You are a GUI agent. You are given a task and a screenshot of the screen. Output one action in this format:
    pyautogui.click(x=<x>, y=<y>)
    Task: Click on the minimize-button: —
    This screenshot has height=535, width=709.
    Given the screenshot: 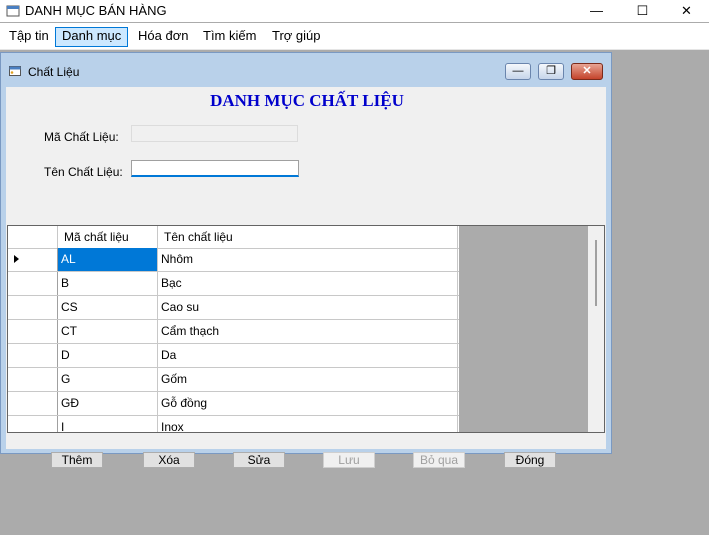 What is the action you would take?
    pyautogui.click(x=596, y=11)
    